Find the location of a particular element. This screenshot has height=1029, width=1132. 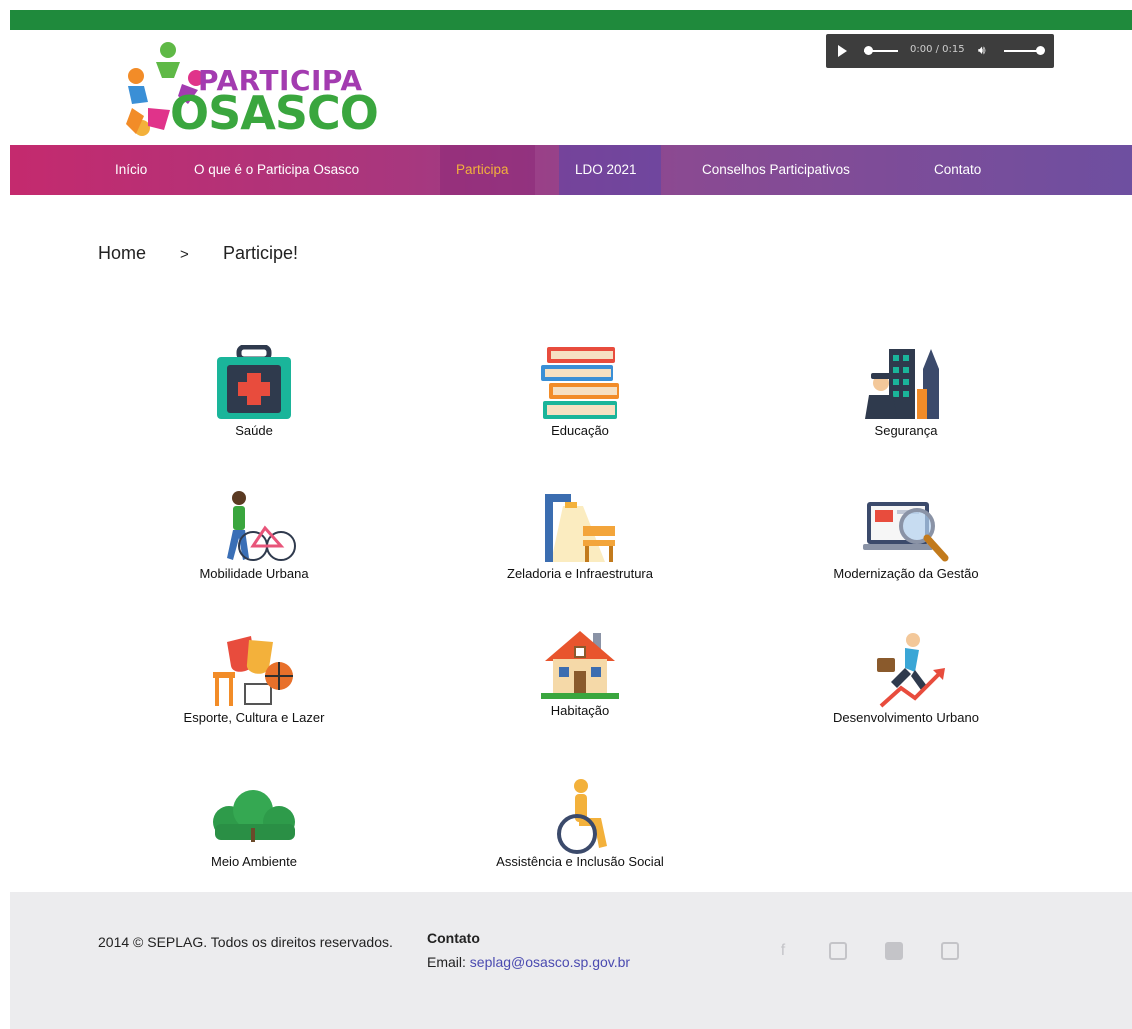

nav-item-inicio: Início is located at coordinates (131, 170).